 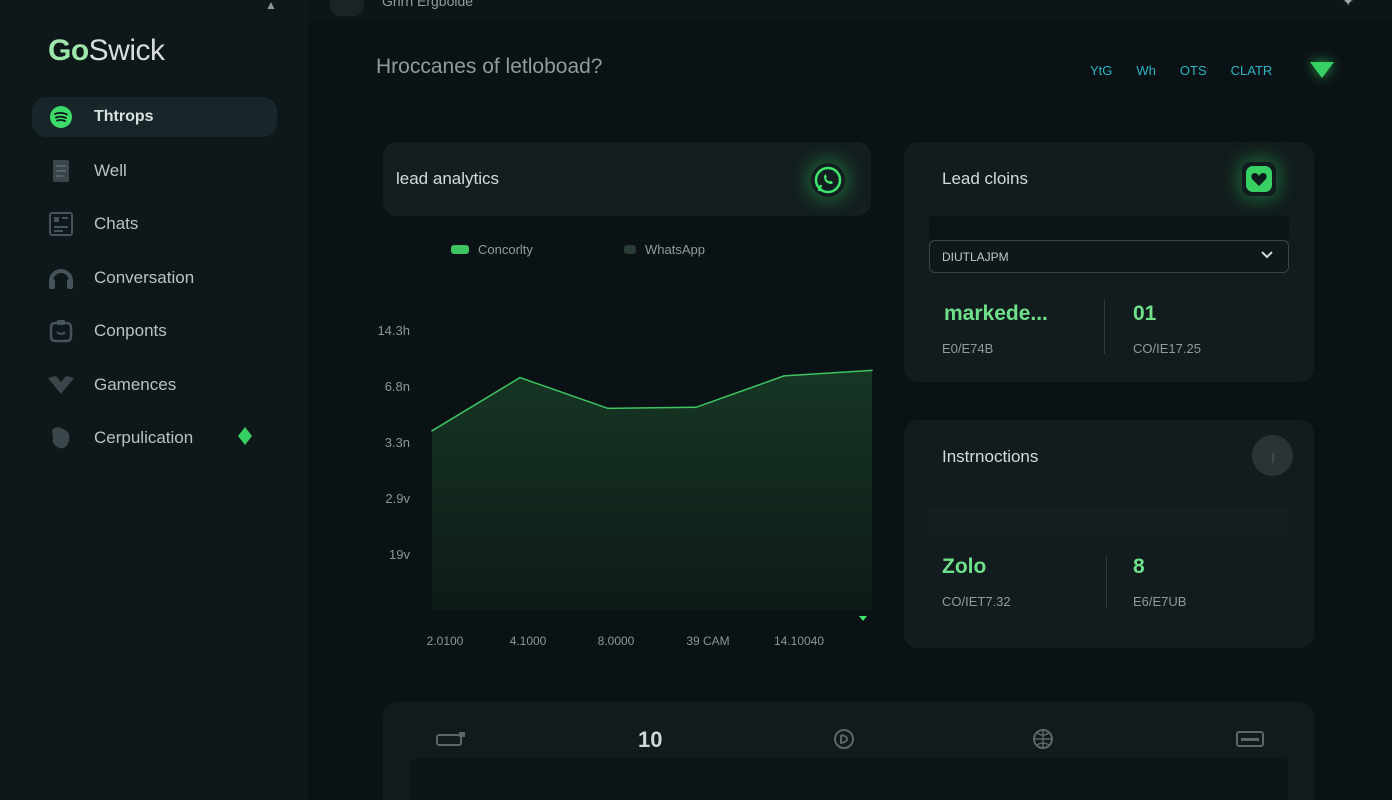 I want to click on chart-legend-item: Concorlty, so click(x=492, y=249).